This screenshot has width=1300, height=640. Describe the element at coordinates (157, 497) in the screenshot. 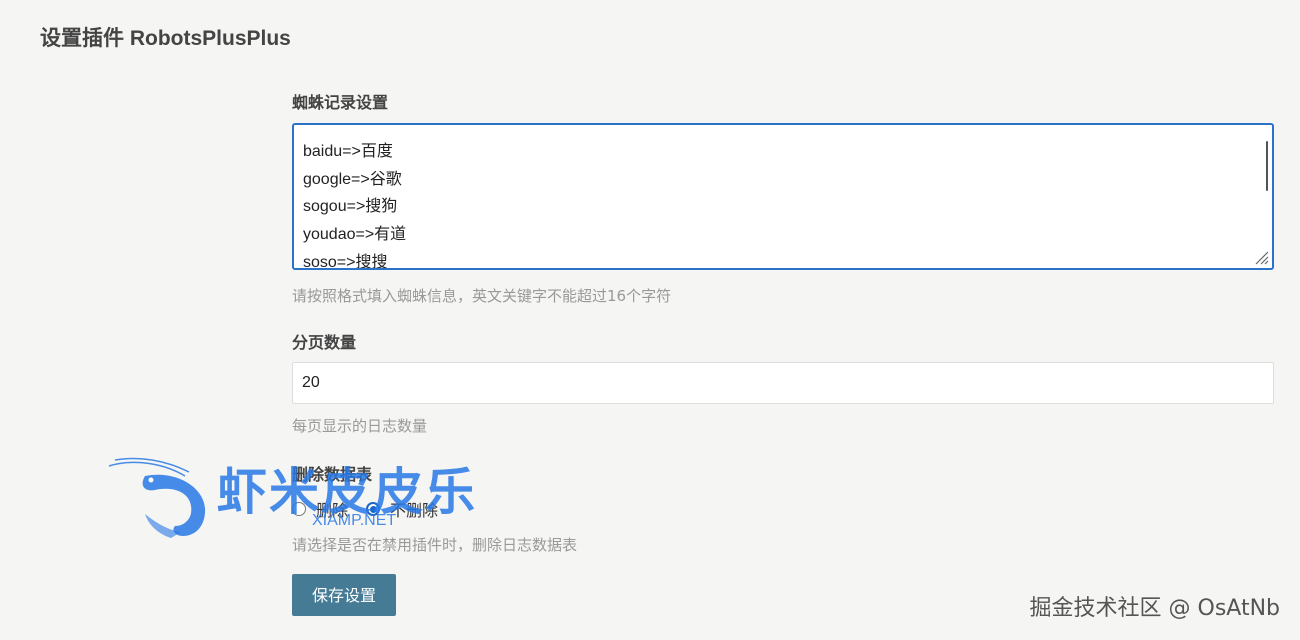

I see `shrimp-icon` at that location.